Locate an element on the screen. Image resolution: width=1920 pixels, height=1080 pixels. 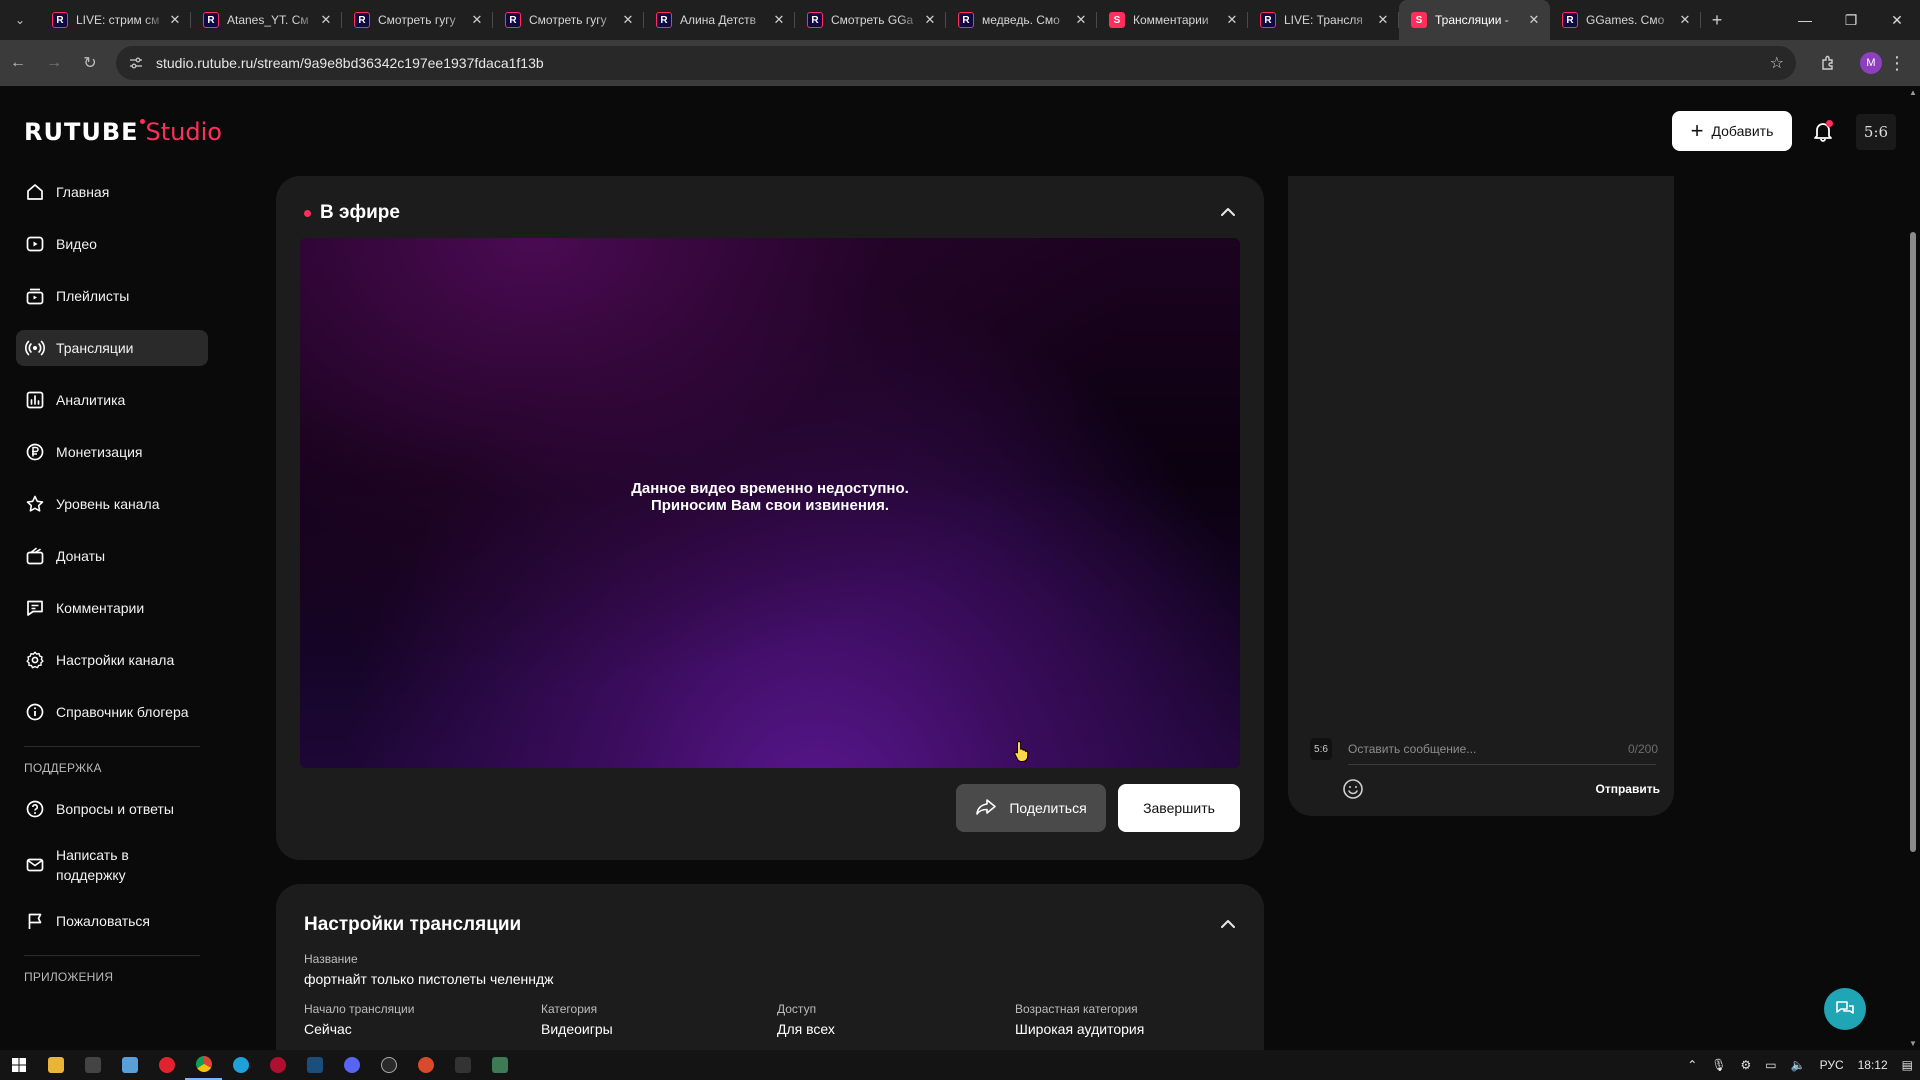
restore-icon: ❐ is located at coordinates (1851, 20).